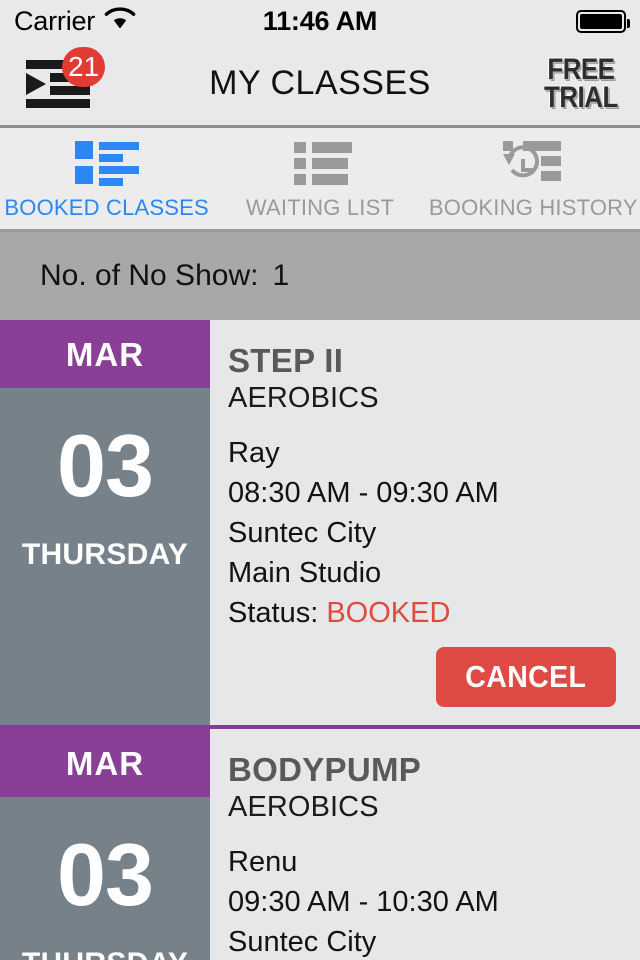 This screenshot has width=640, height=960. Describe the element at coordinates (305, 573) in the screenshot. I see `class-room: Main Studio` at that location.